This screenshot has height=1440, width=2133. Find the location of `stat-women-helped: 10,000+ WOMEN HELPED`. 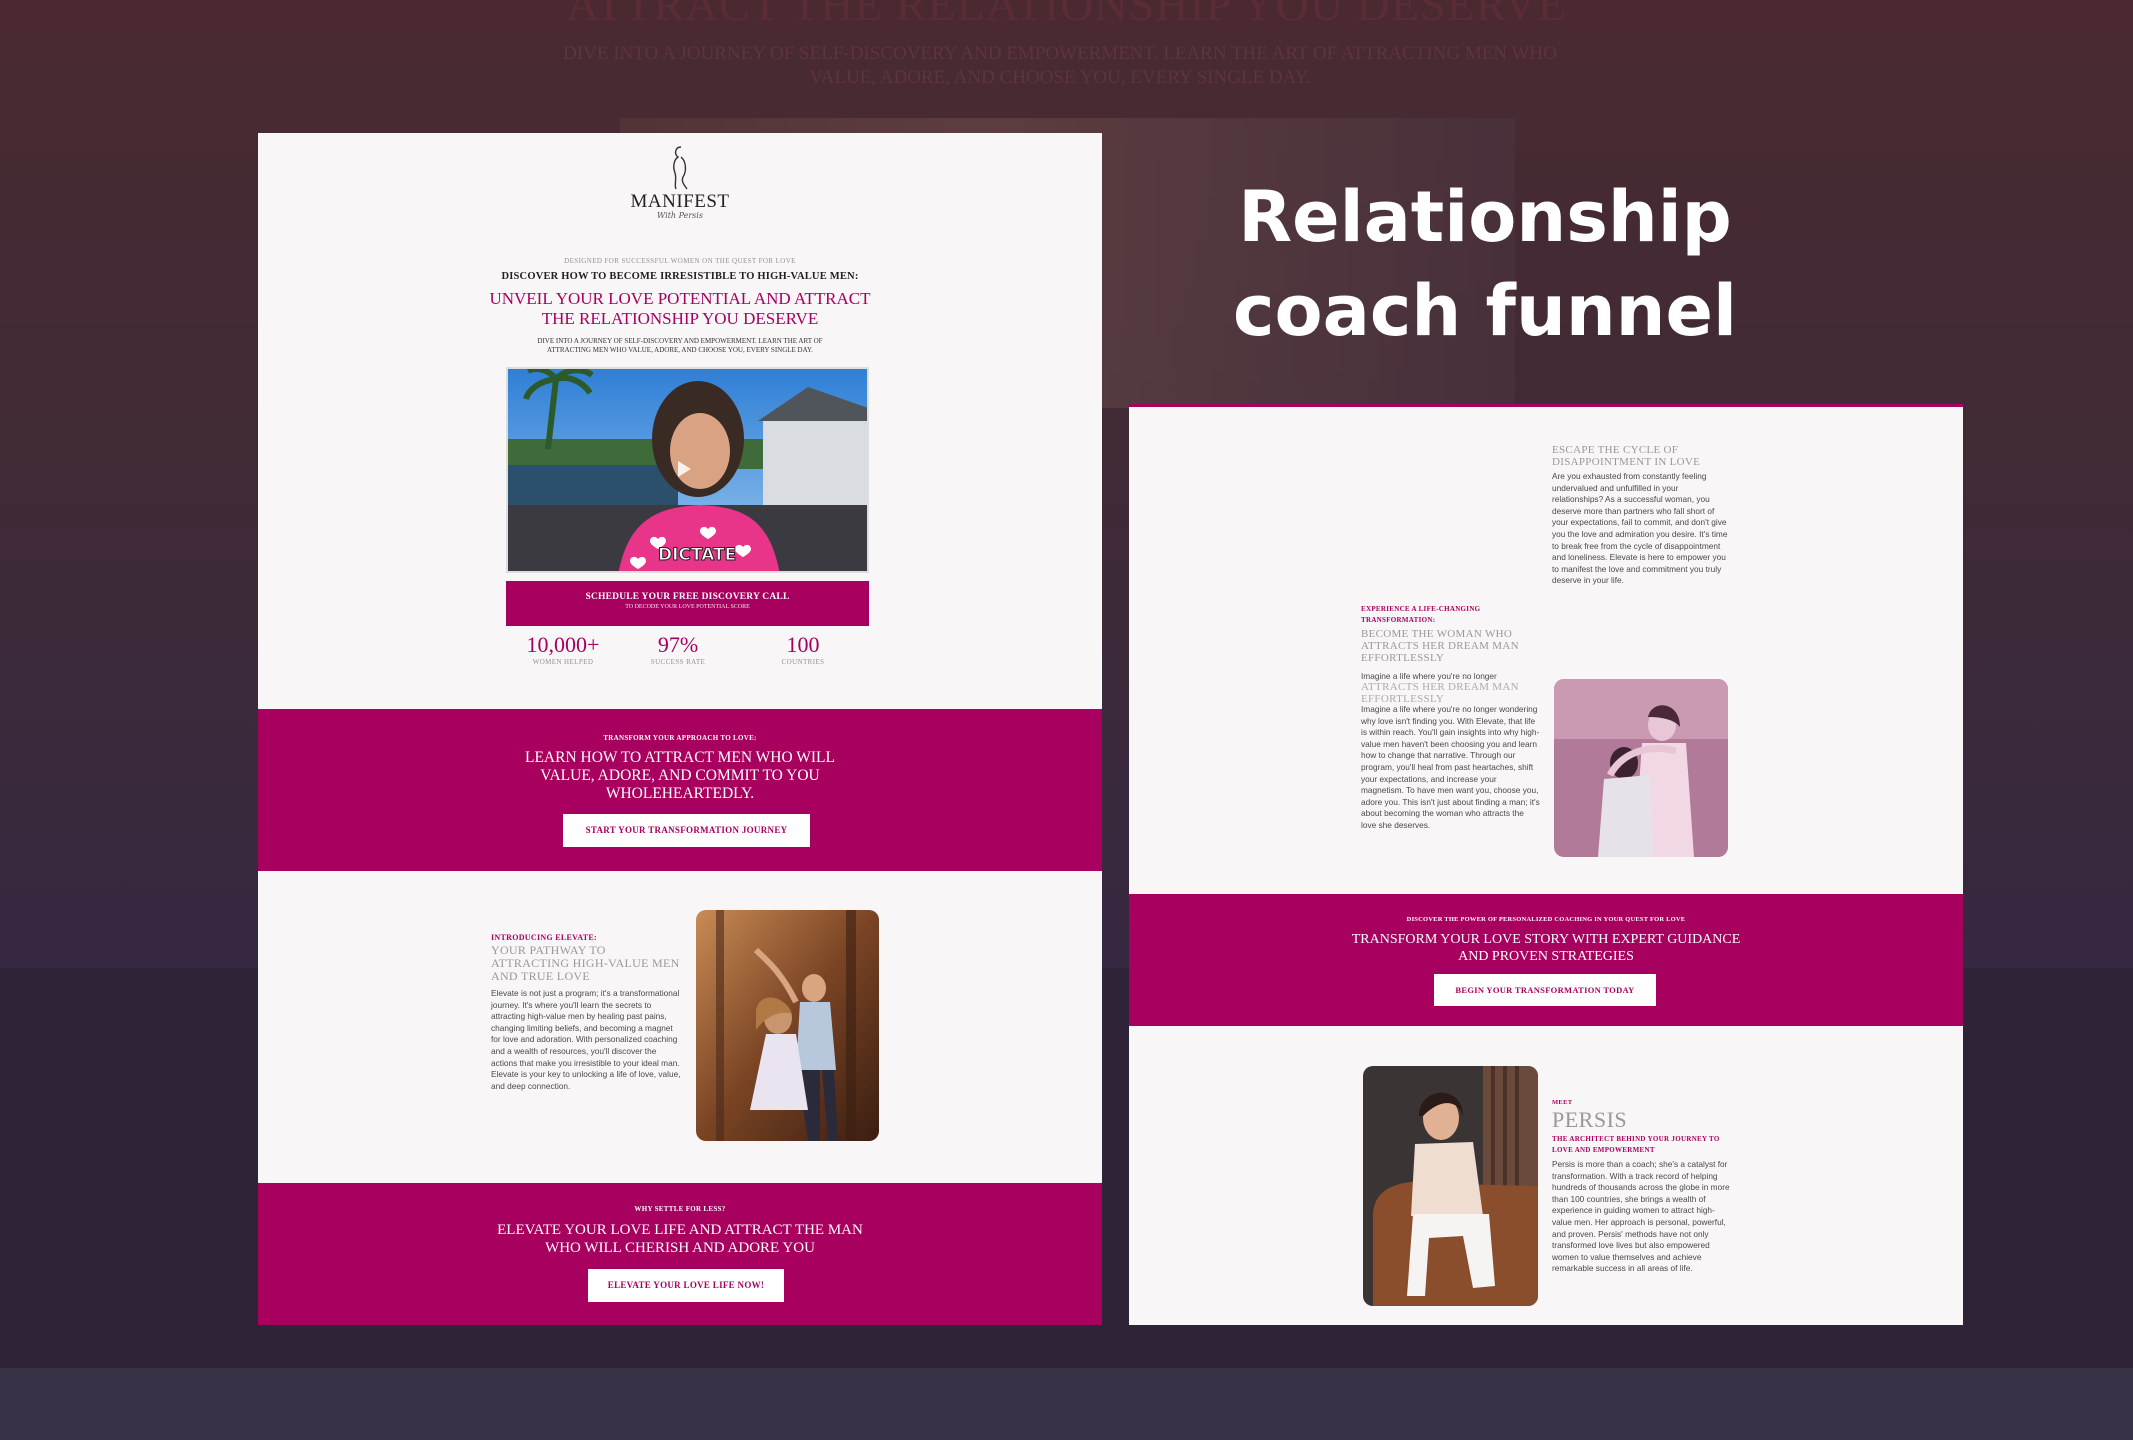

stat-women-helped: 10,000+ WOMEN HELPED is located at coordinates (563, 649).